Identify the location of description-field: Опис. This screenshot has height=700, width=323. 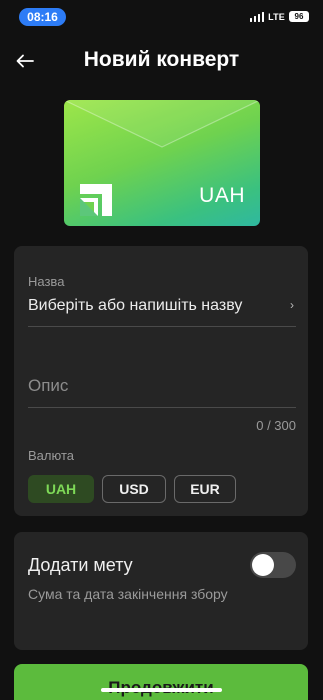
(48, 386).